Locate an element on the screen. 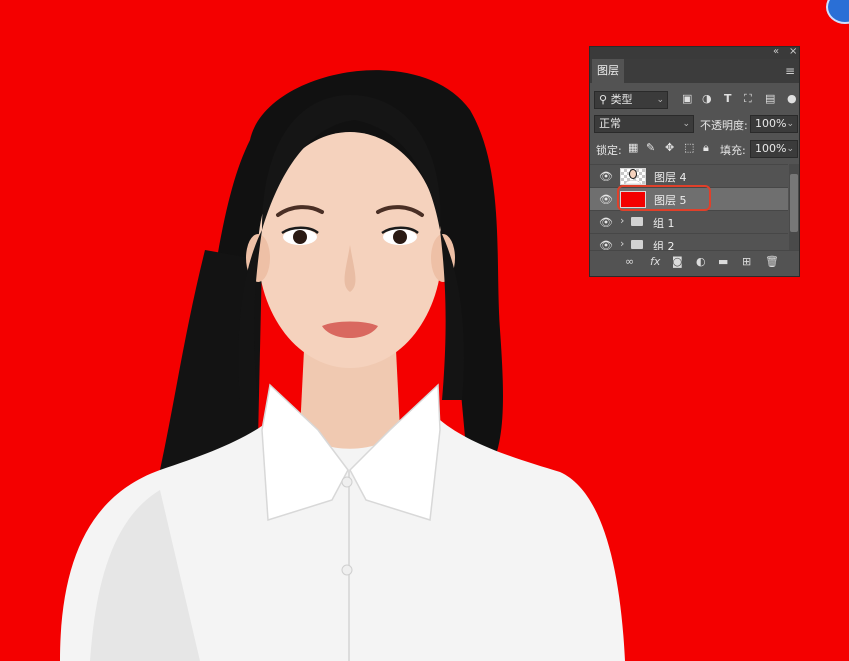 This screenshot has width=849, height=661. lock-label: 锁定: is located at coordinates (609, 150).